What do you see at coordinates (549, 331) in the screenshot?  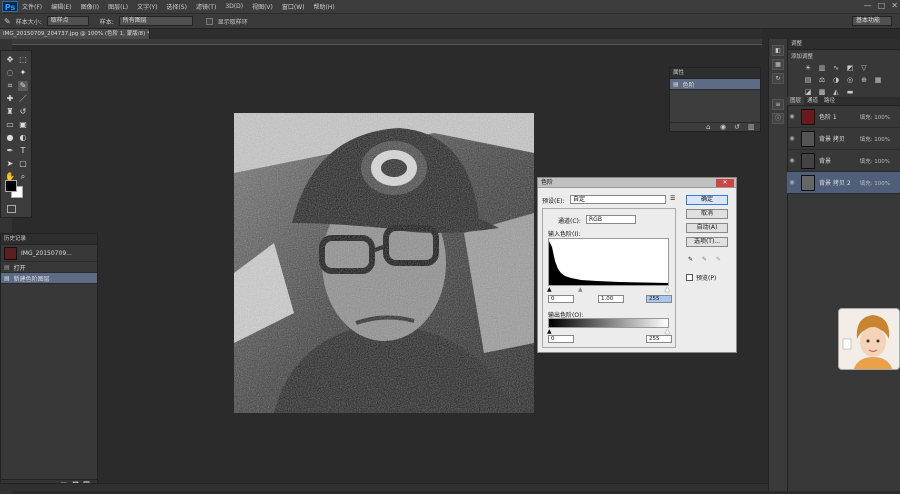 I see `output-black-slider: ▲` at bounding box center [549, 331].